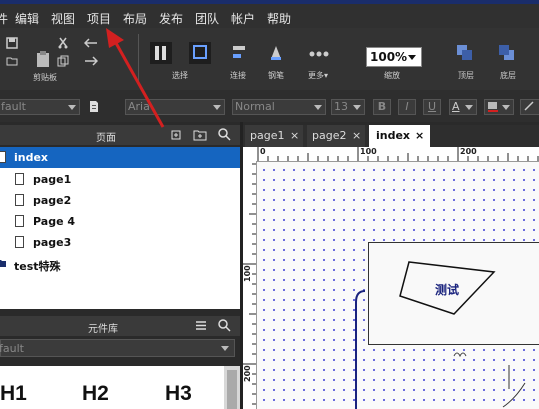  Describe the element at coordinates (40, 107) in the screenshot. I see `style-select: fault` at that location.